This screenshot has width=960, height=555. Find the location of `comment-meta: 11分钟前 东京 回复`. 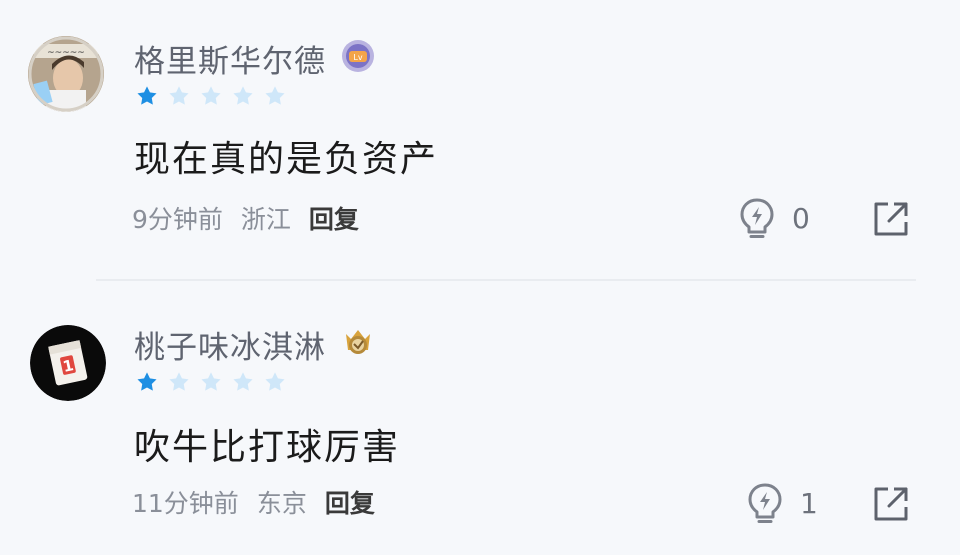

comment-meta: 11分钟前 东京 回复 is located at coordinates (253, 502).